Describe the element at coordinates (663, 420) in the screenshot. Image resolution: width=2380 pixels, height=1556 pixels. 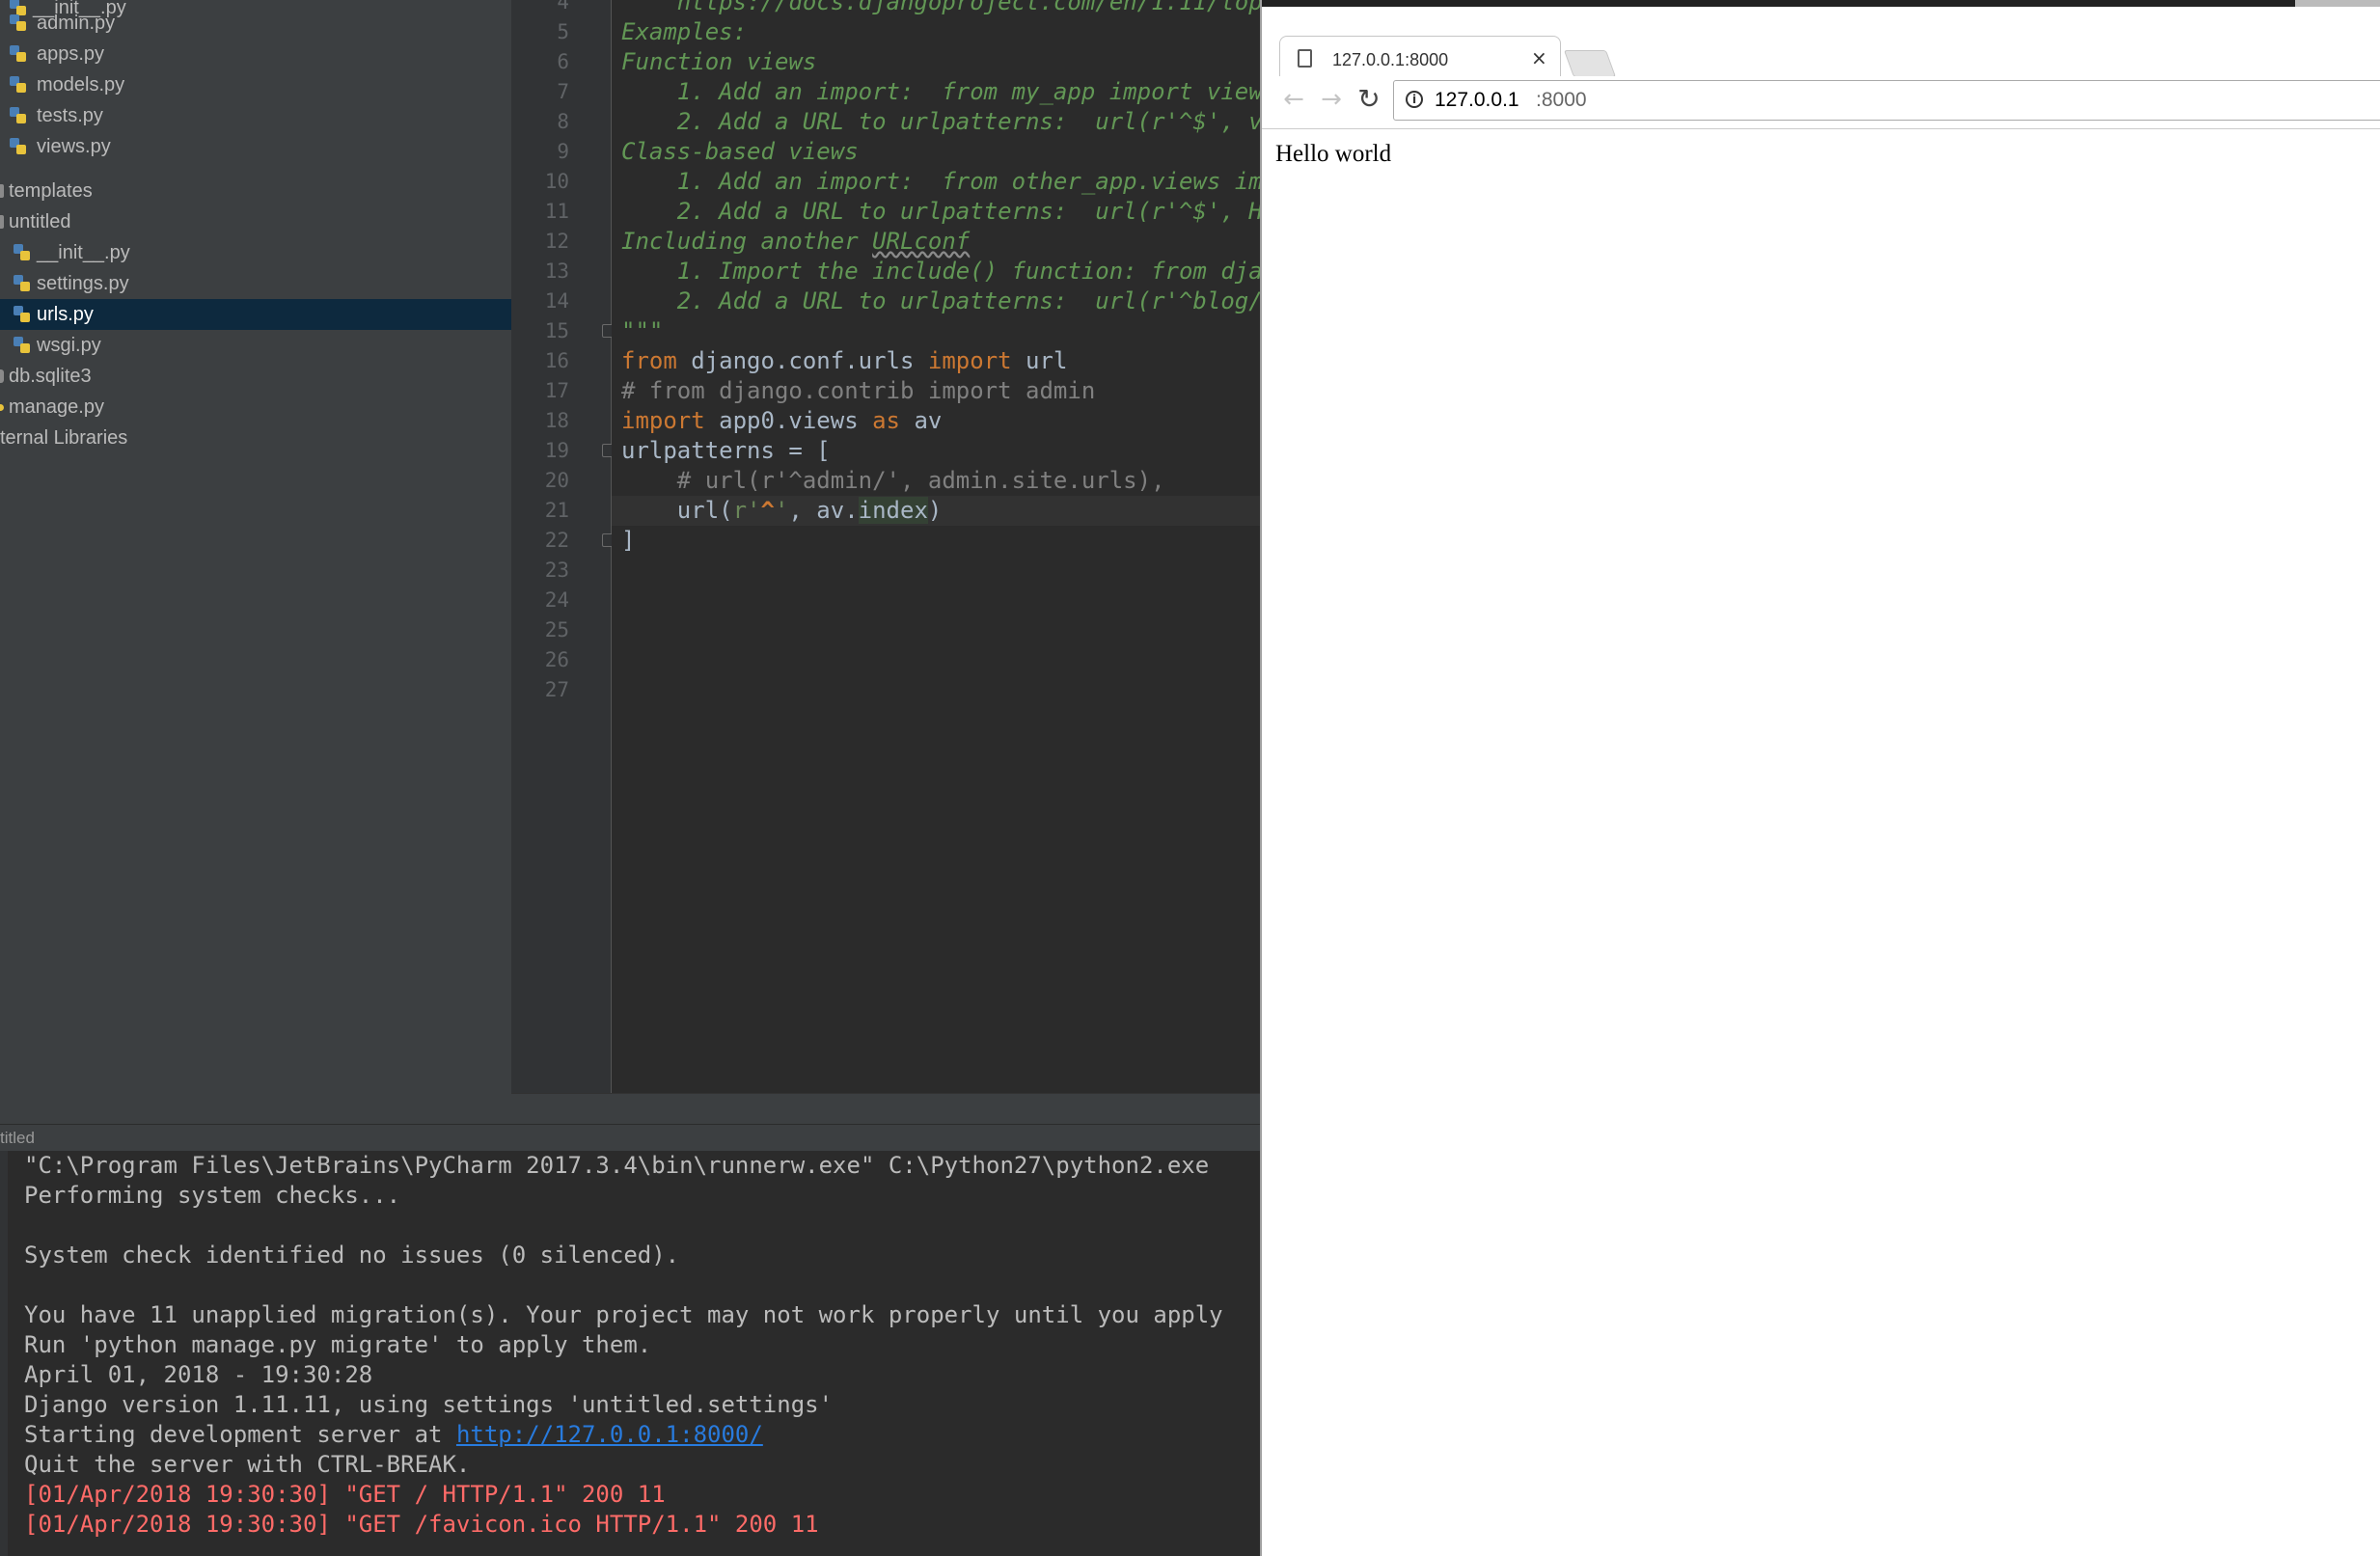
I see `keyword-token: import` at that location.